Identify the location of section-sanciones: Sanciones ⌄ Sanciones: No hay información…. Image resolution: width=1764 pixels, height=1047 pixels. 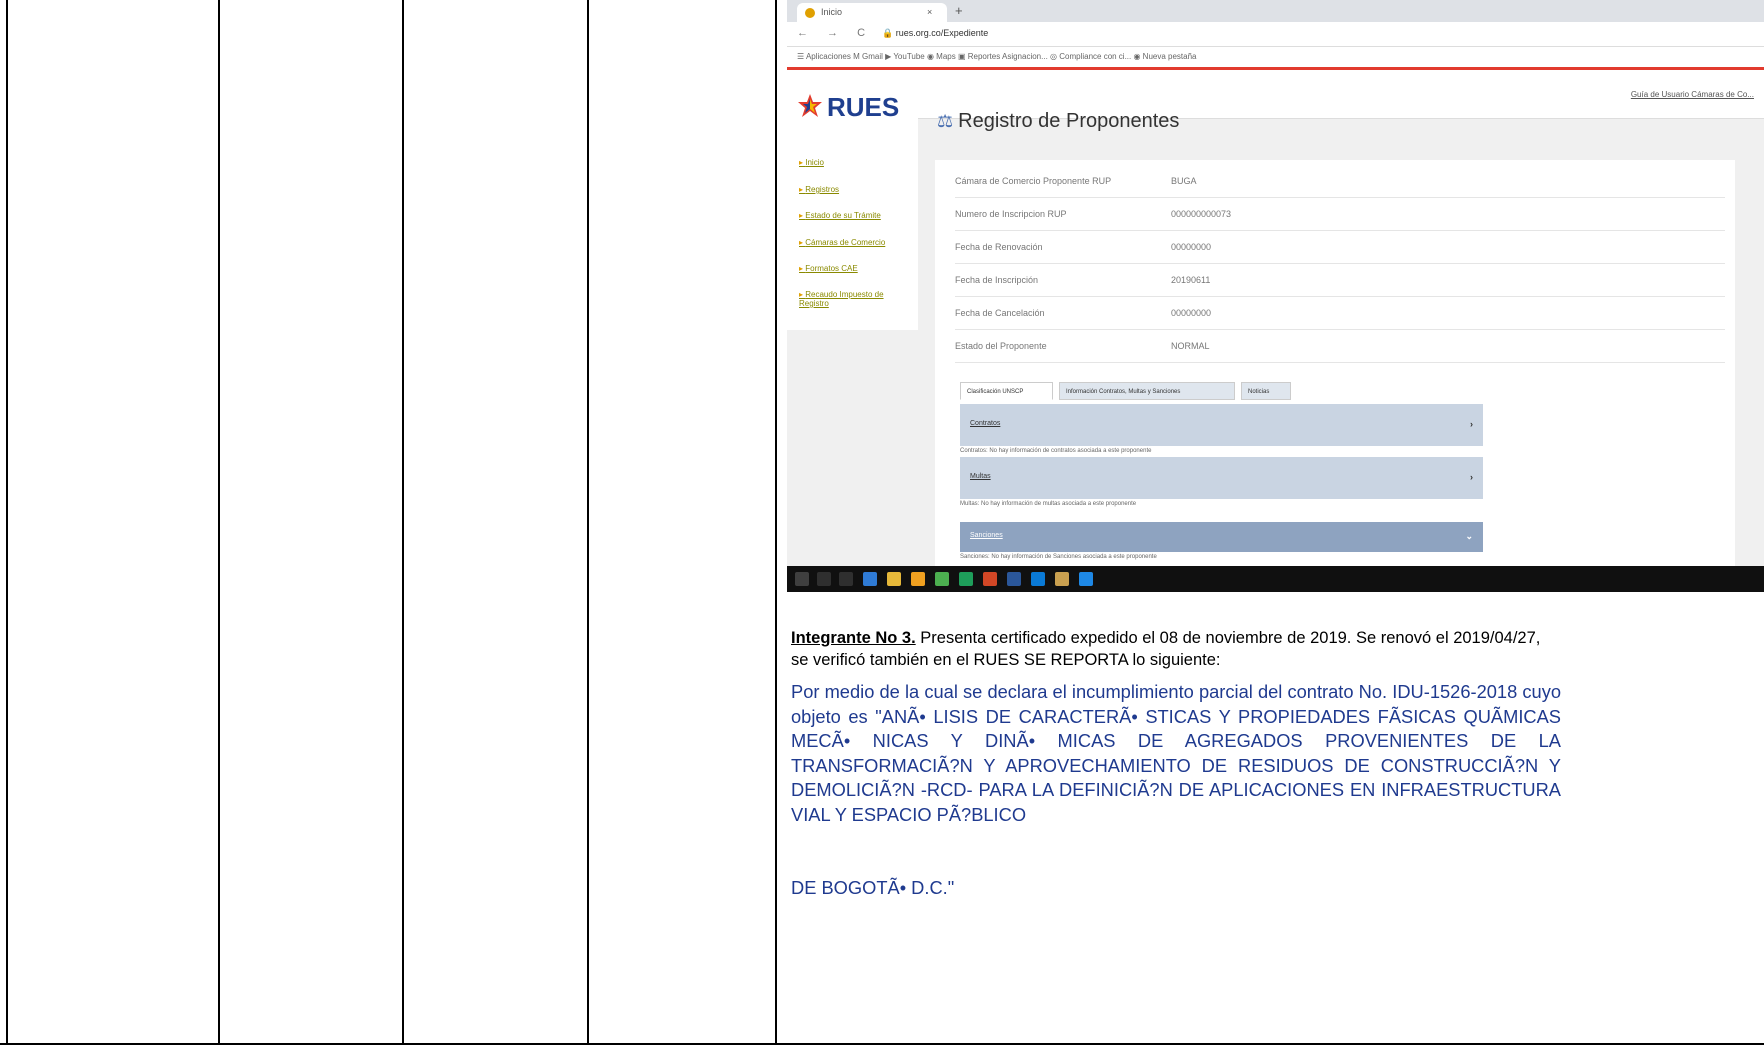
(1221, 542).